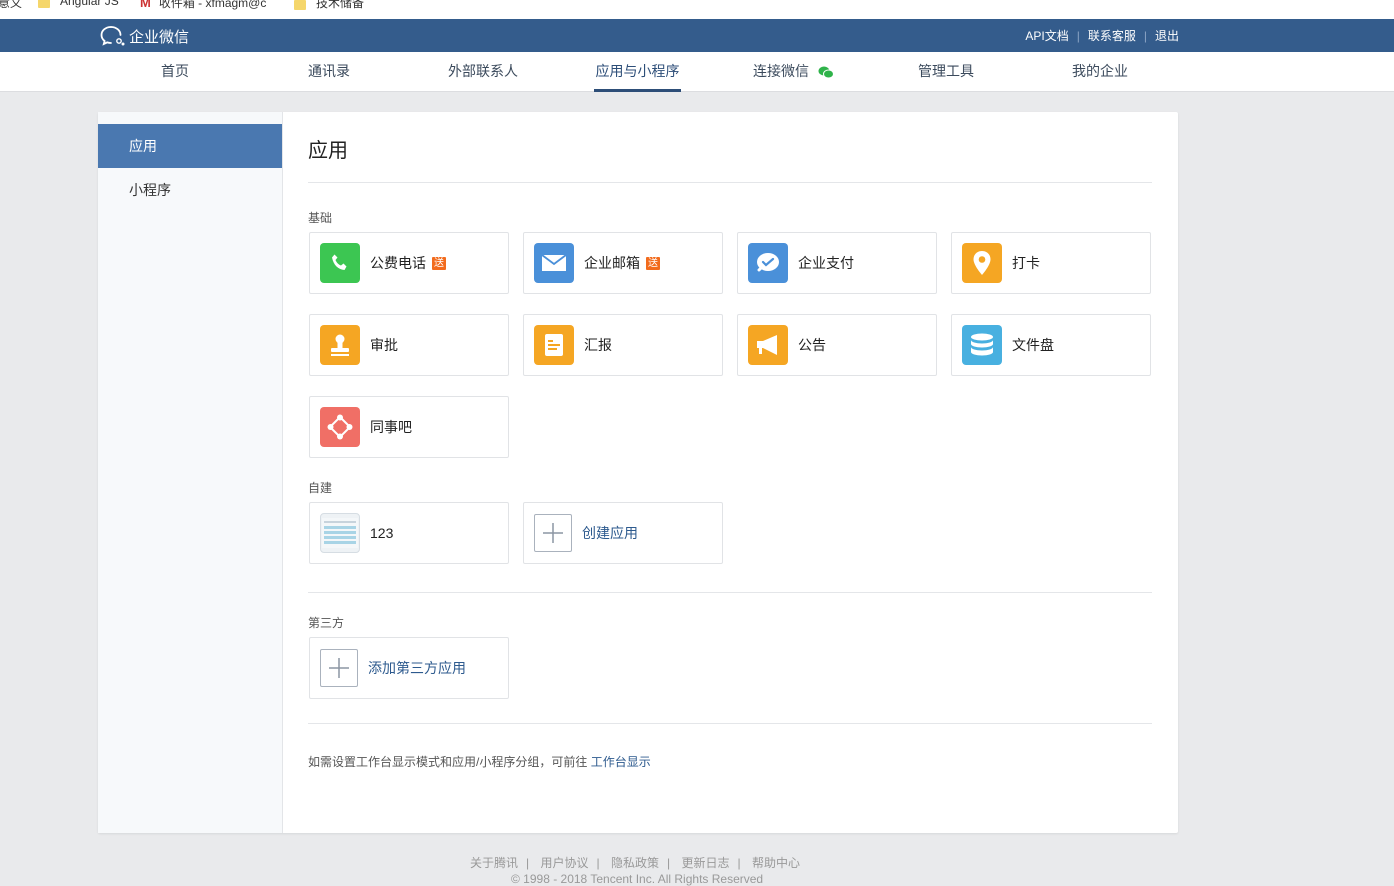 The image size is (1394, 886). I want to click on section-label-custom: 自建, so click(320, 488).